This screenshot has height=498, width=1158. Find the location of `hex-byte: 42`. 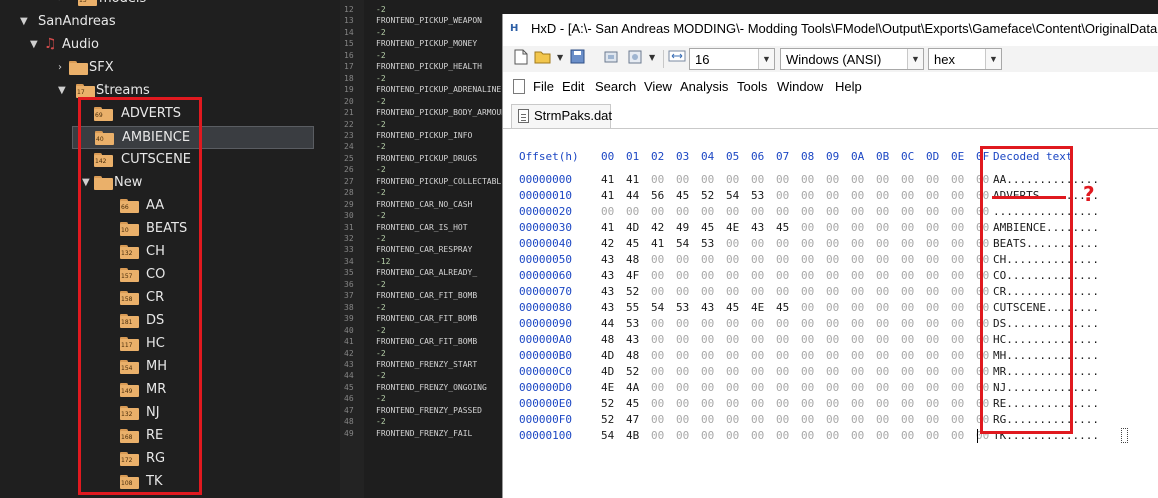

hex-byte: 42 is located at coordinates (657, 228).